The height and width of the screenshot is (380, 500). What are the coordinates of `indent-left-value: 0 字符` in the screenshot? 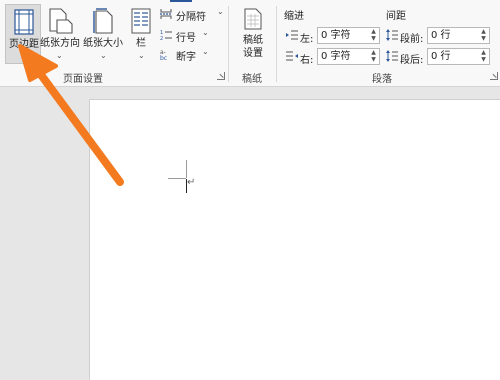 It's located at (336, 35).